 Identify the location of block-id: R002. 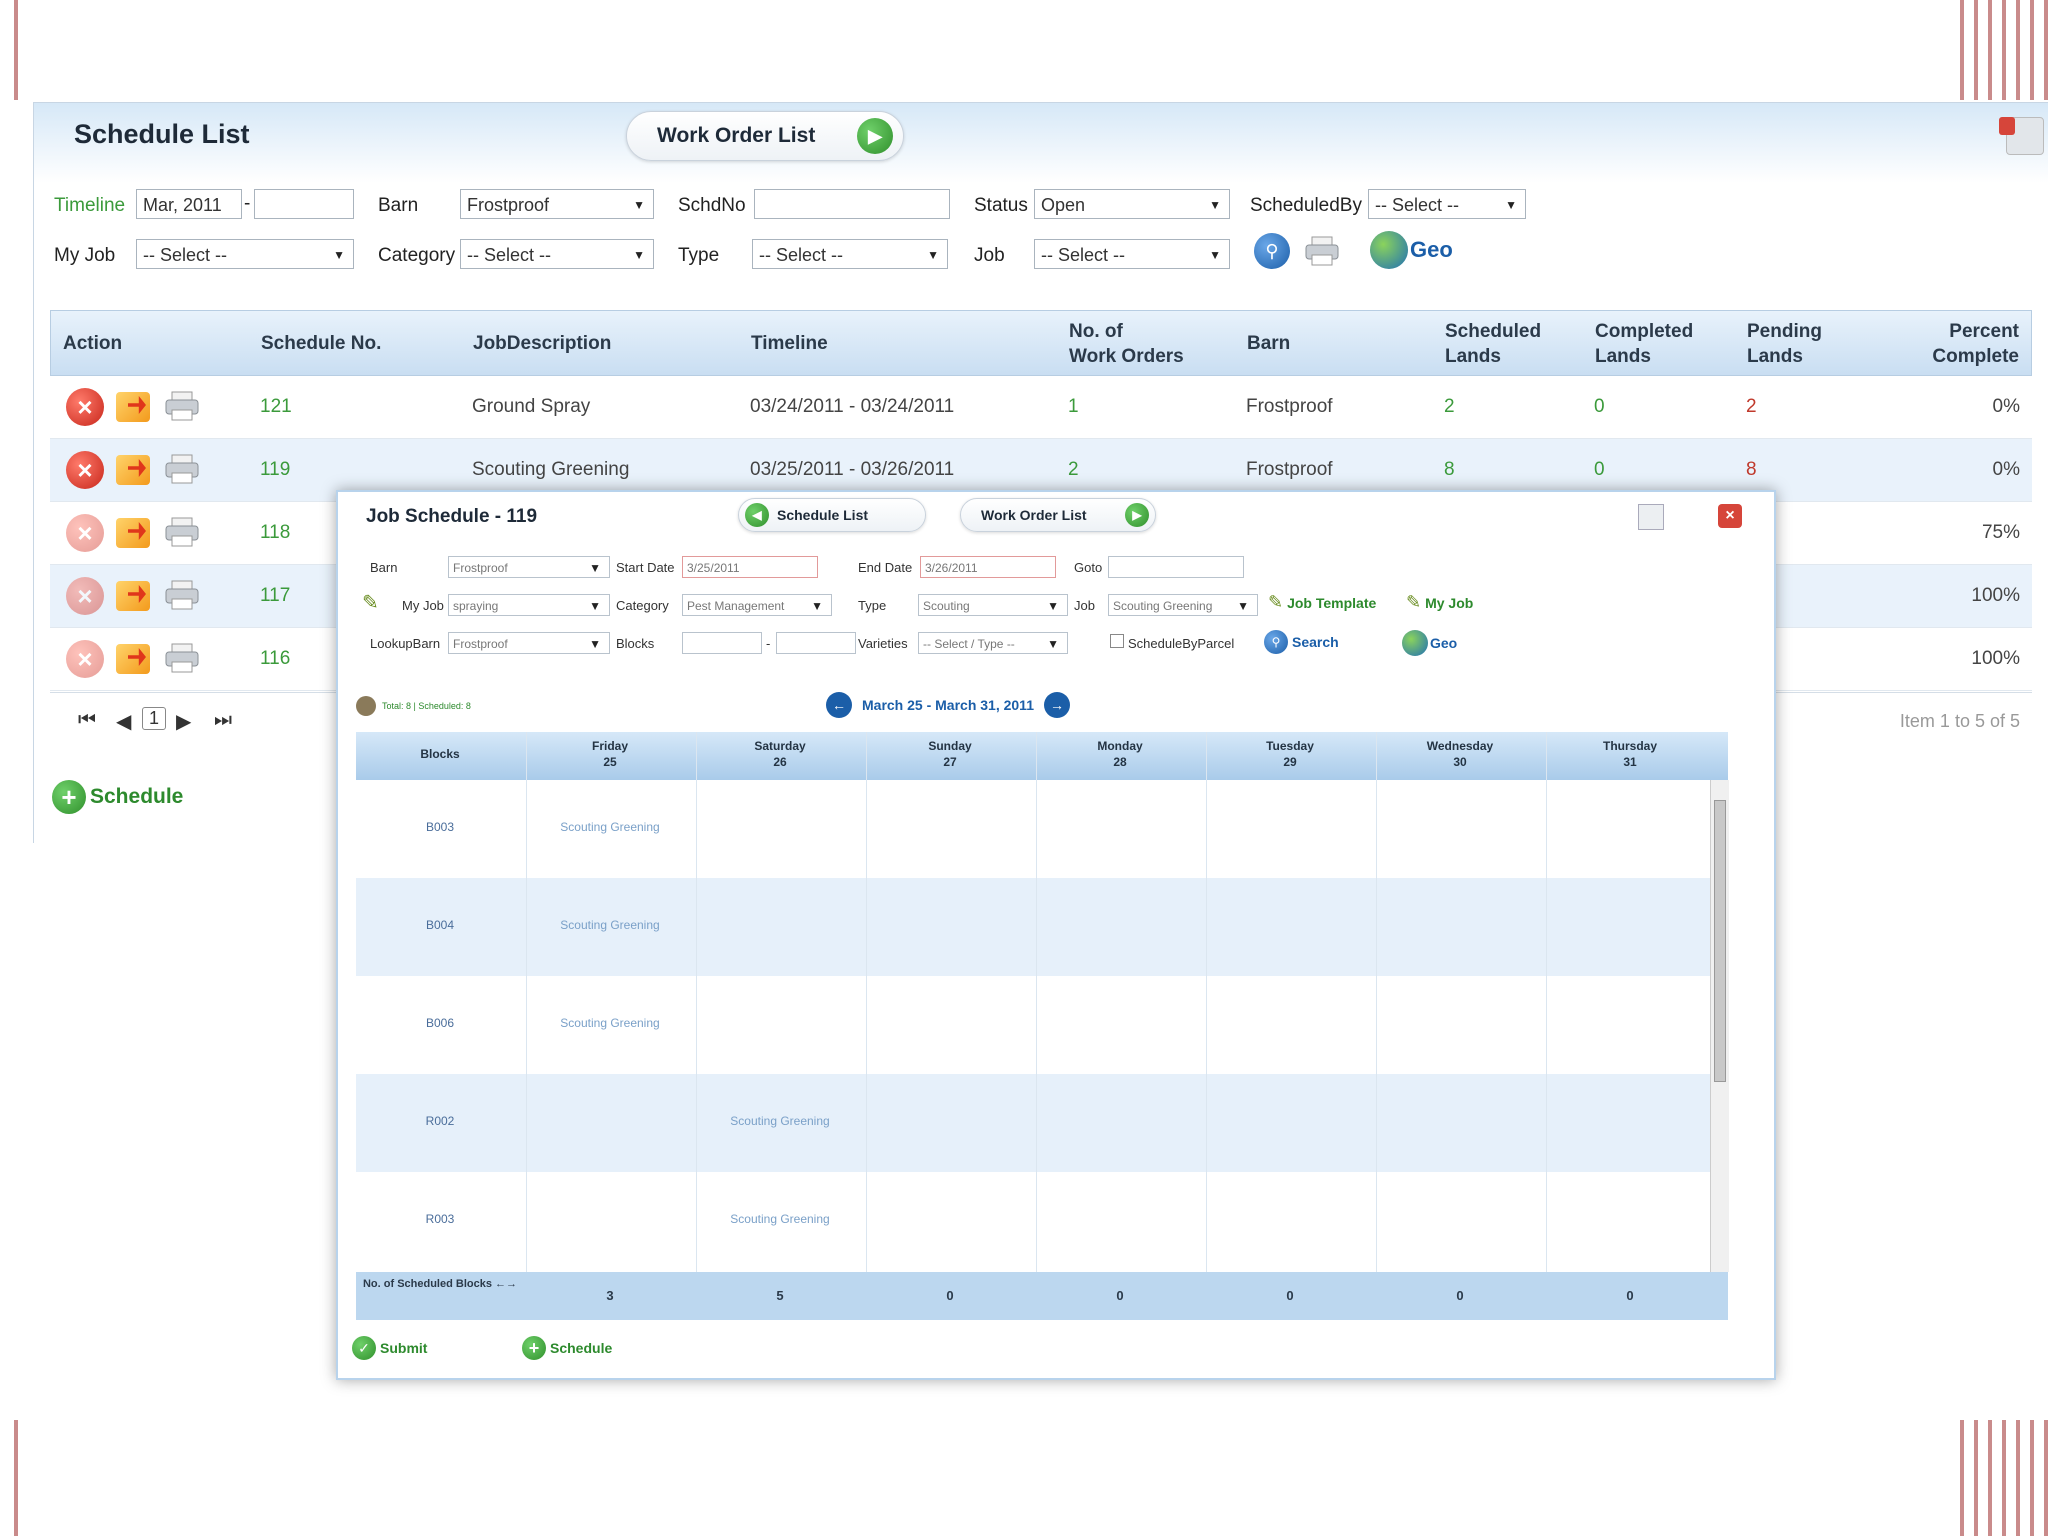
(440, 1121).